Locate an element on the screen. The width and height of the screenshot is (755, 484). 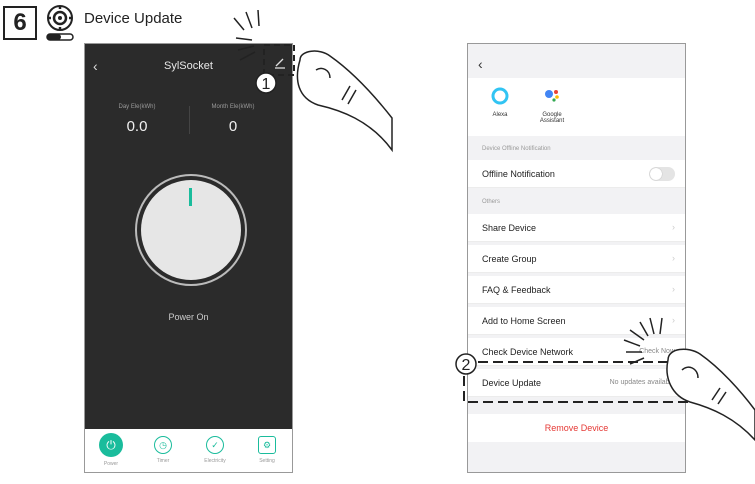
tab-label: Electricity is located at coordinates (215, 461).